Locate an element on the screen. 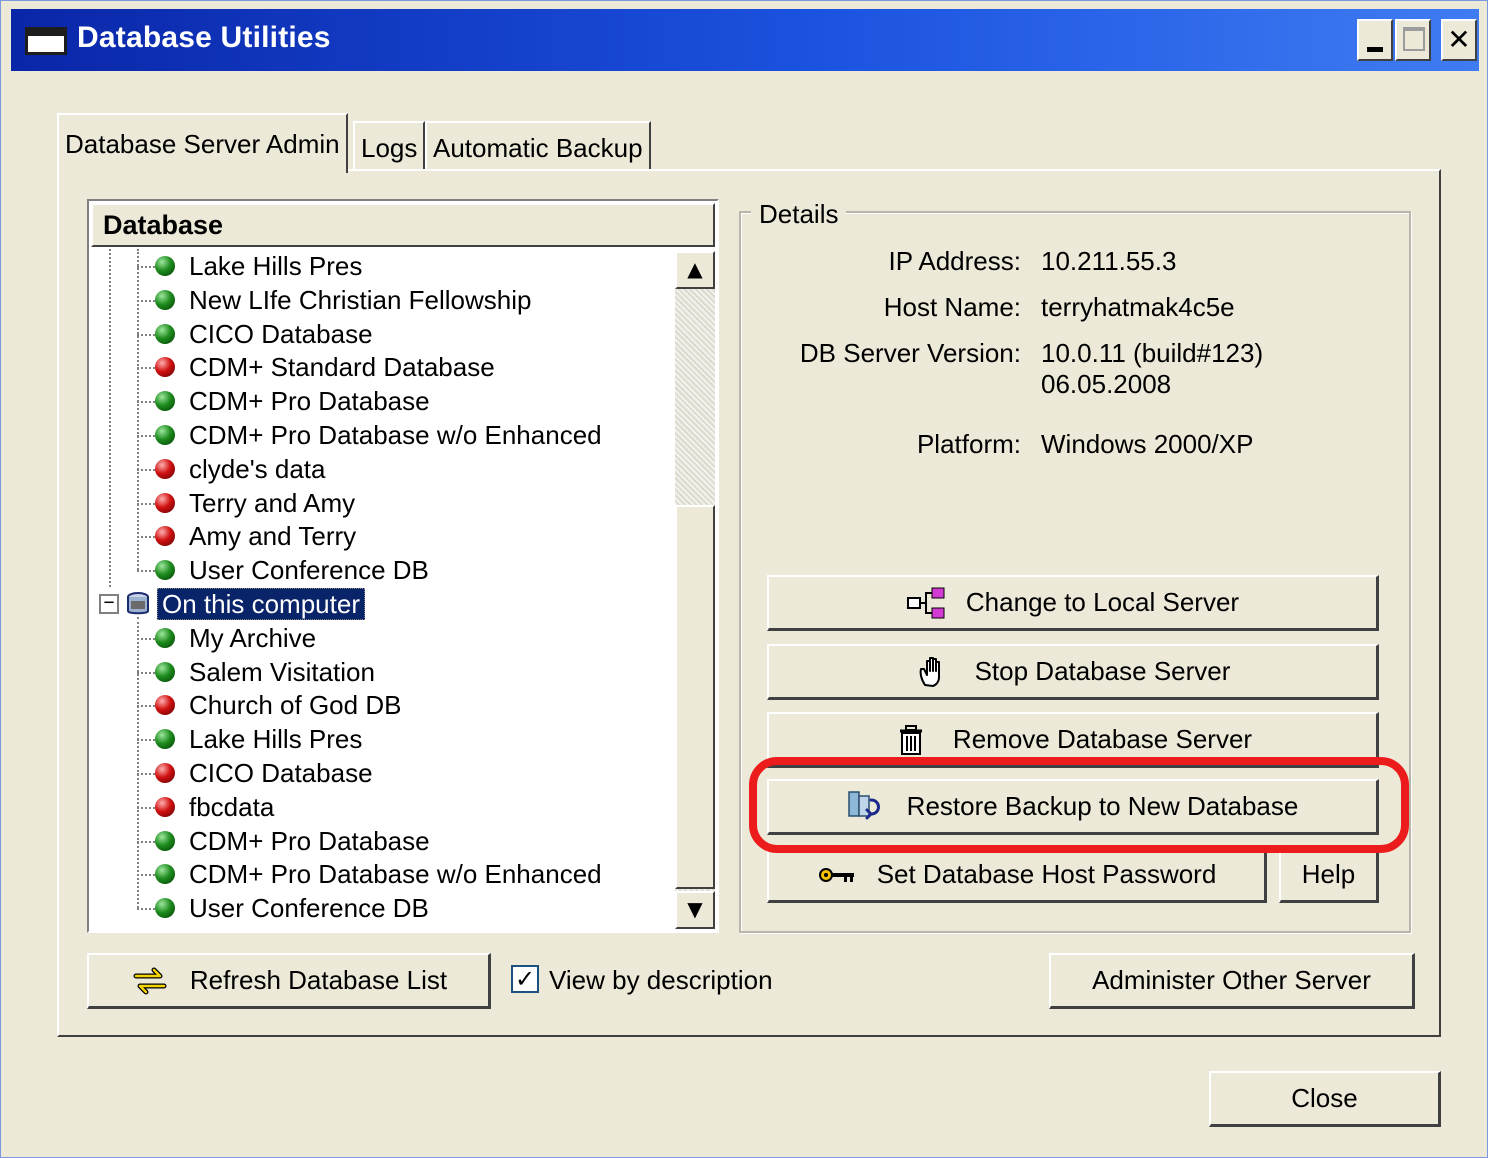  stop-database-server-button: Stop Database Server is located at coordinates (1073, 672).